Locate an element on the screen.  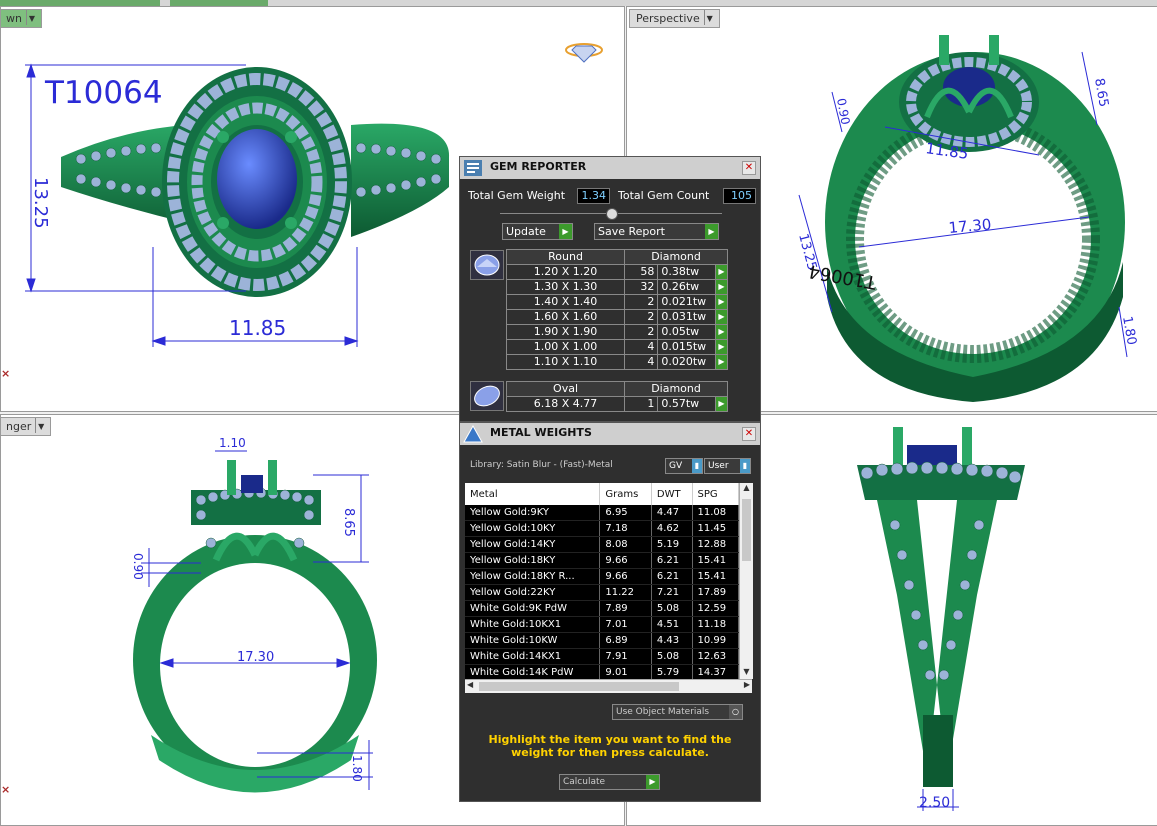
oval-gem-table: Oval Diamond 6.18 X 4.77 1 0.57tw ▶ is located at coordinates (617, 396).